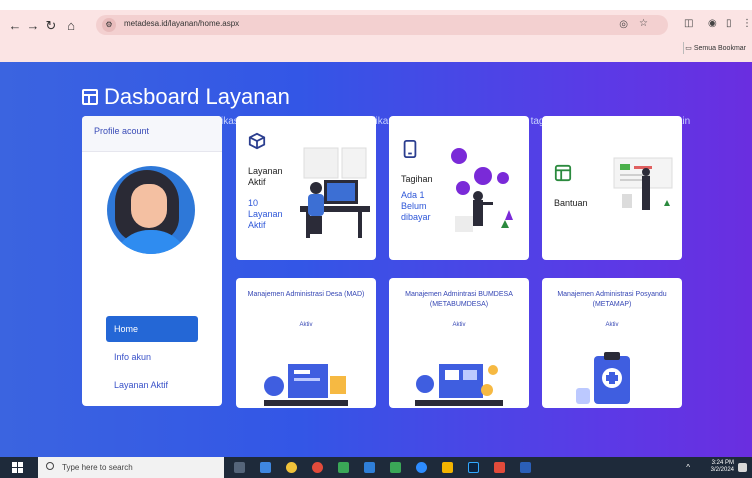 This screenshot has width=752, height=478. Describe the element at coordinates (603, 378) in the screenshot. I see `module-metamap-illustration` at that location.